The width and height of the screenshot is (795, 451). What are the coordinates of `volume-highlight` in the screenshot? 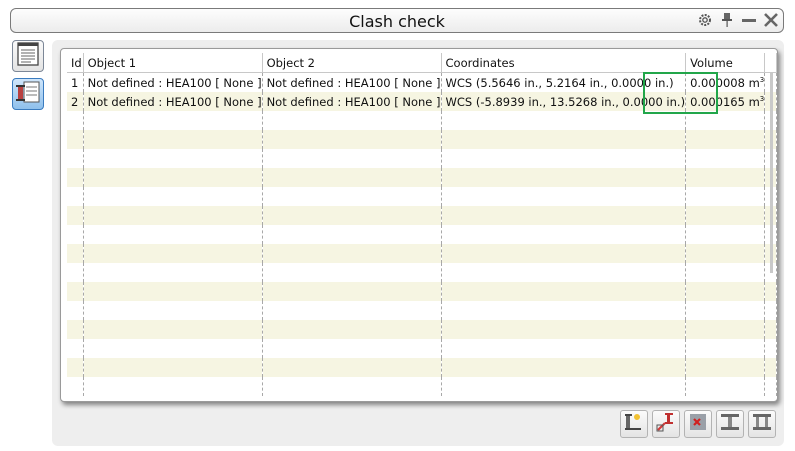 It's located at (680, 93).